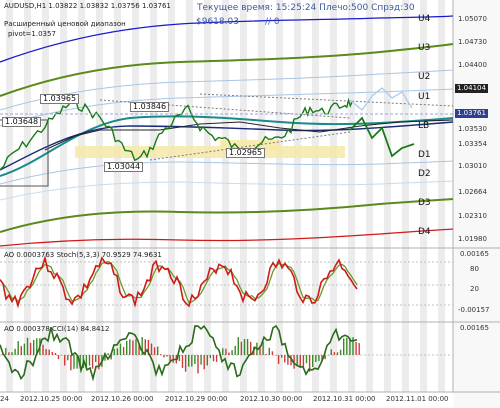 Image resolution: width=500 pixels, height=408 pixels. Describe the element at coordinates (471, 113) in the screenshot. I see `current-price-tag: 1.03761` at that location.